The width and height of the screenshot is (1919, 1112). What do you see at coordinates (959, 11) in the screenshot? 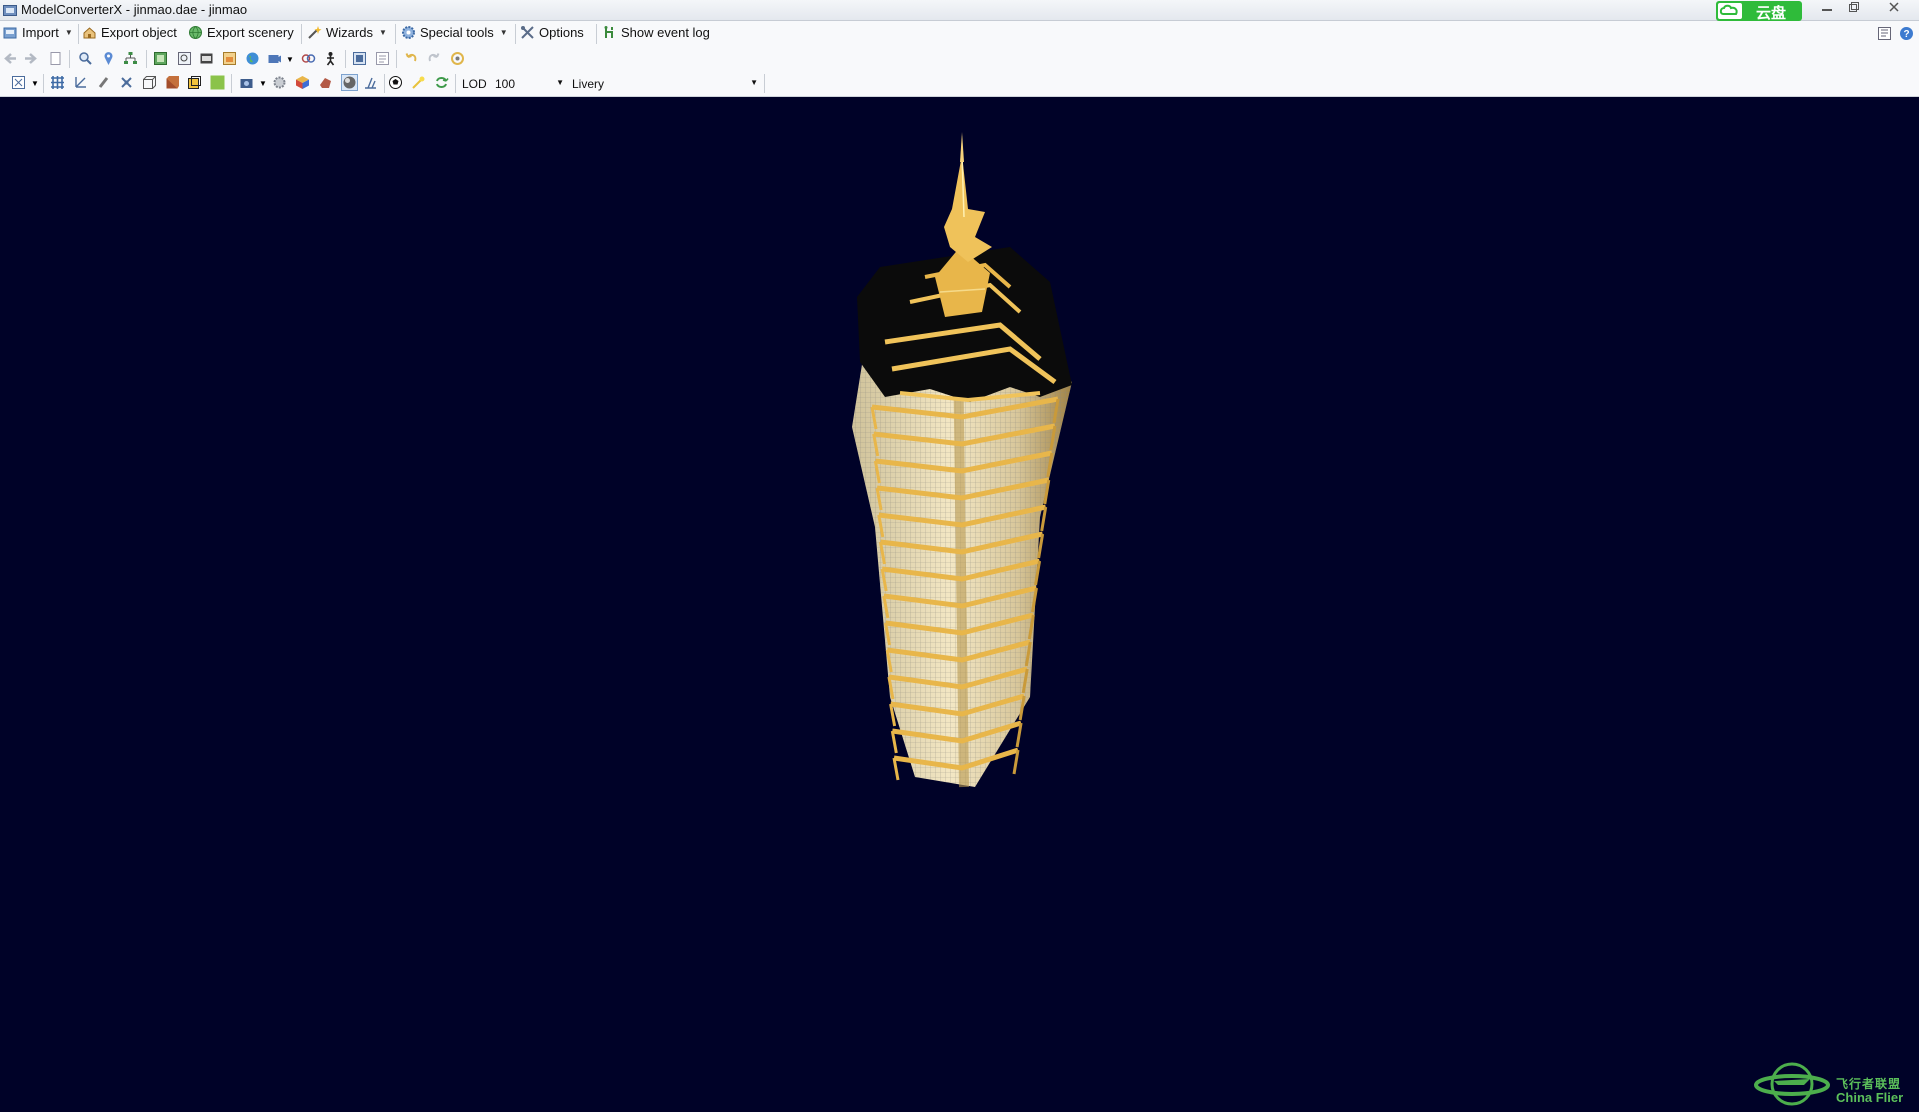
I see `title-bar: ModelConverterX - jinmao.dae - jinmao 云盘` at bounding box center [959, 11].